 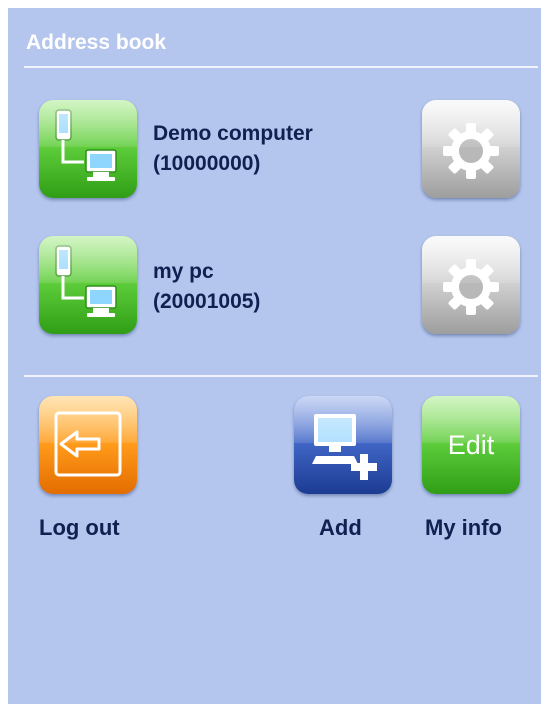 What do you see at coordinates (207, 163) in the screenshot?
I see `entry-id: (10000000)` at bounding box center [207, 163].